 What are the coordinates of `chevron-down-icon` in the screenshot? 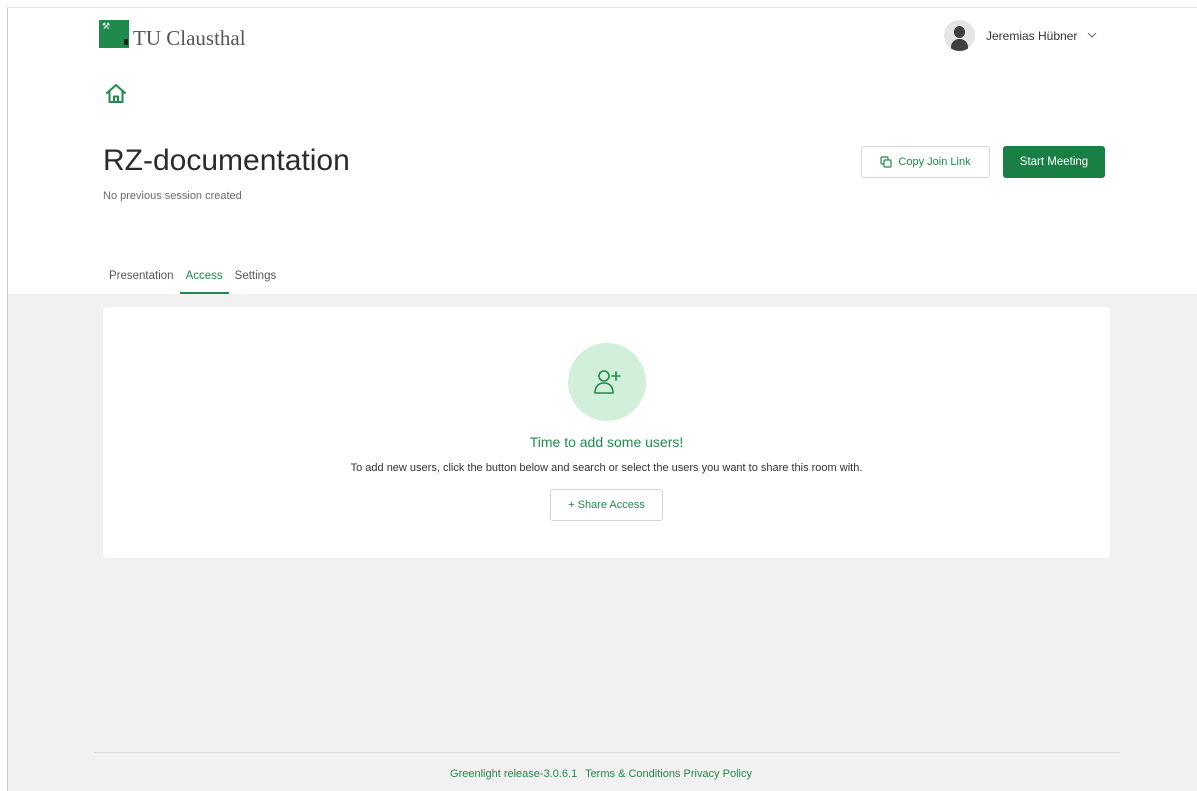 It's located at (1092, 35).